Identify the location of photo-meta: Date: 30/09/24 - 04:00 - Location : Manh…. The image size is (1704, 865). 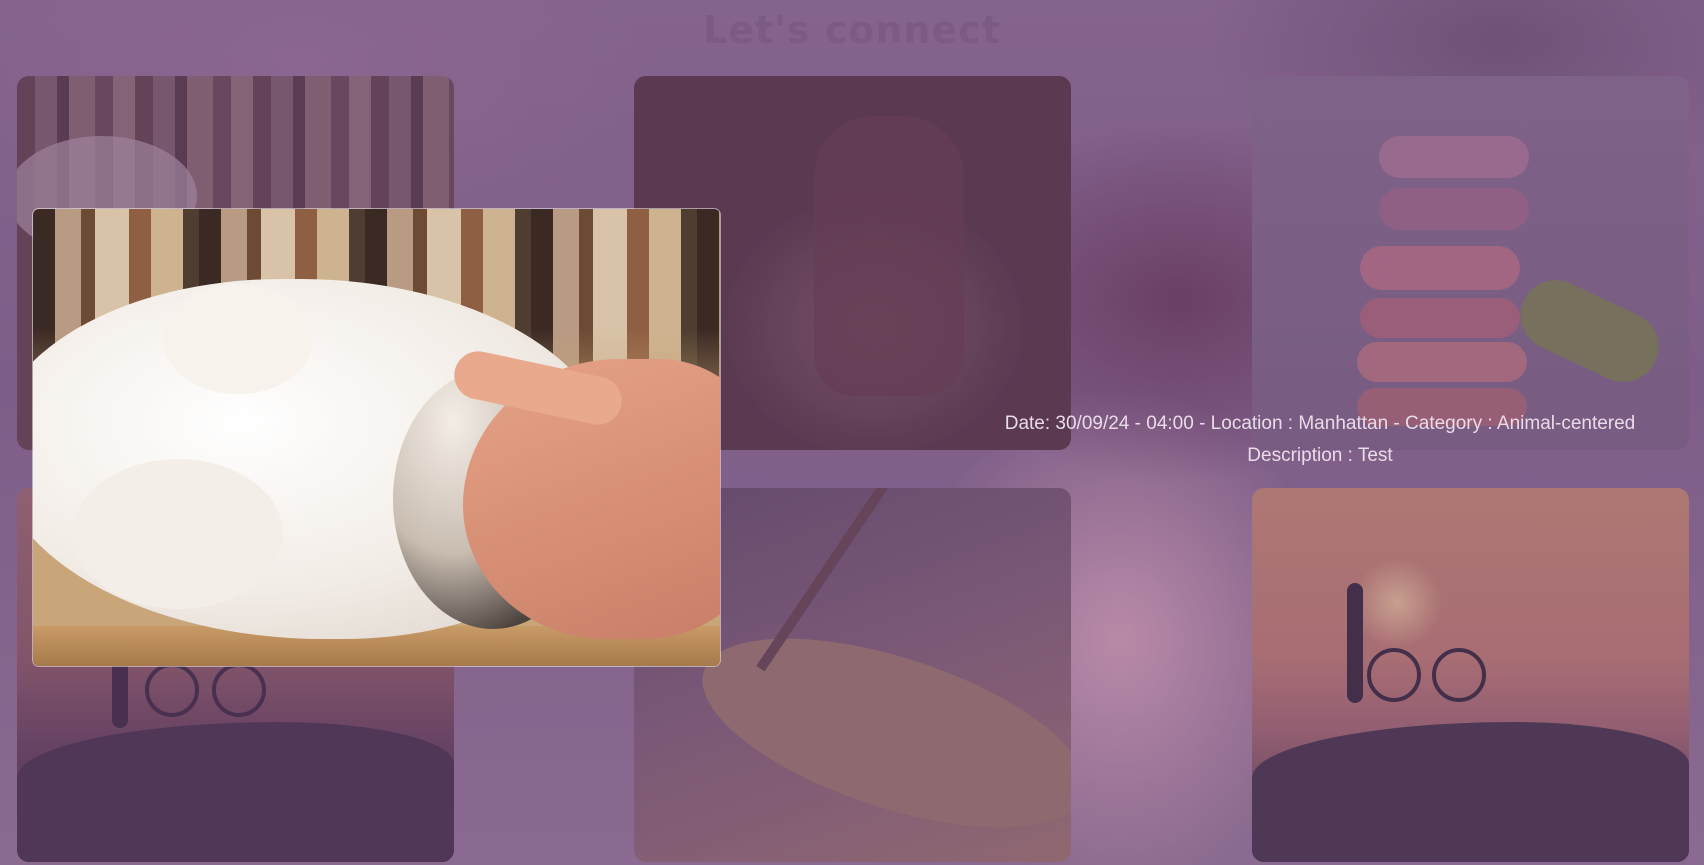
(1320, 423).